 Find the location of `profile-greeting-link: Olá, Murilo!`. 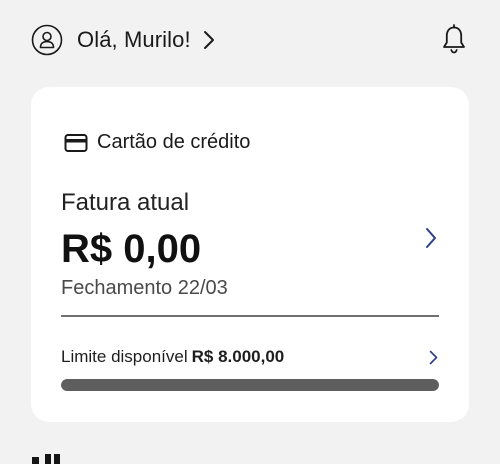

profile-greeting-link: Olá, Murilo! is located at coordinates (123, 40).